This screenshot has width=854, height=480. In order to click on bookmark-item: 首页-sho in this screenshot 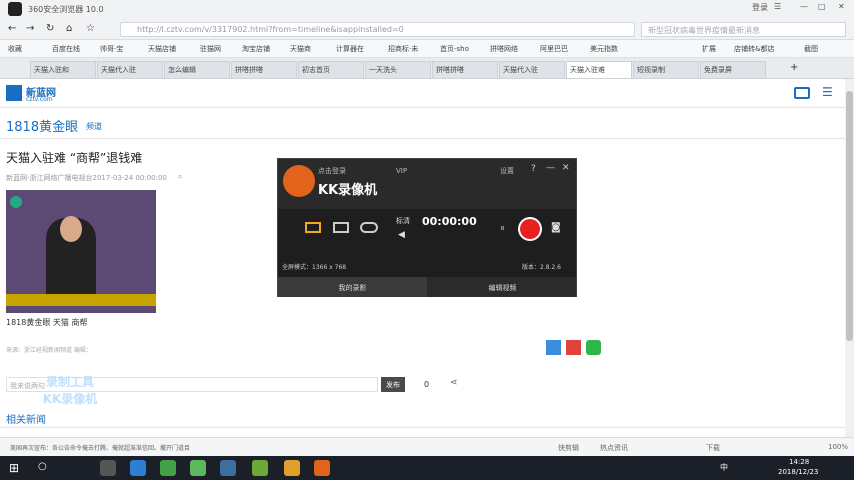, I will do `click(454, 49)`.